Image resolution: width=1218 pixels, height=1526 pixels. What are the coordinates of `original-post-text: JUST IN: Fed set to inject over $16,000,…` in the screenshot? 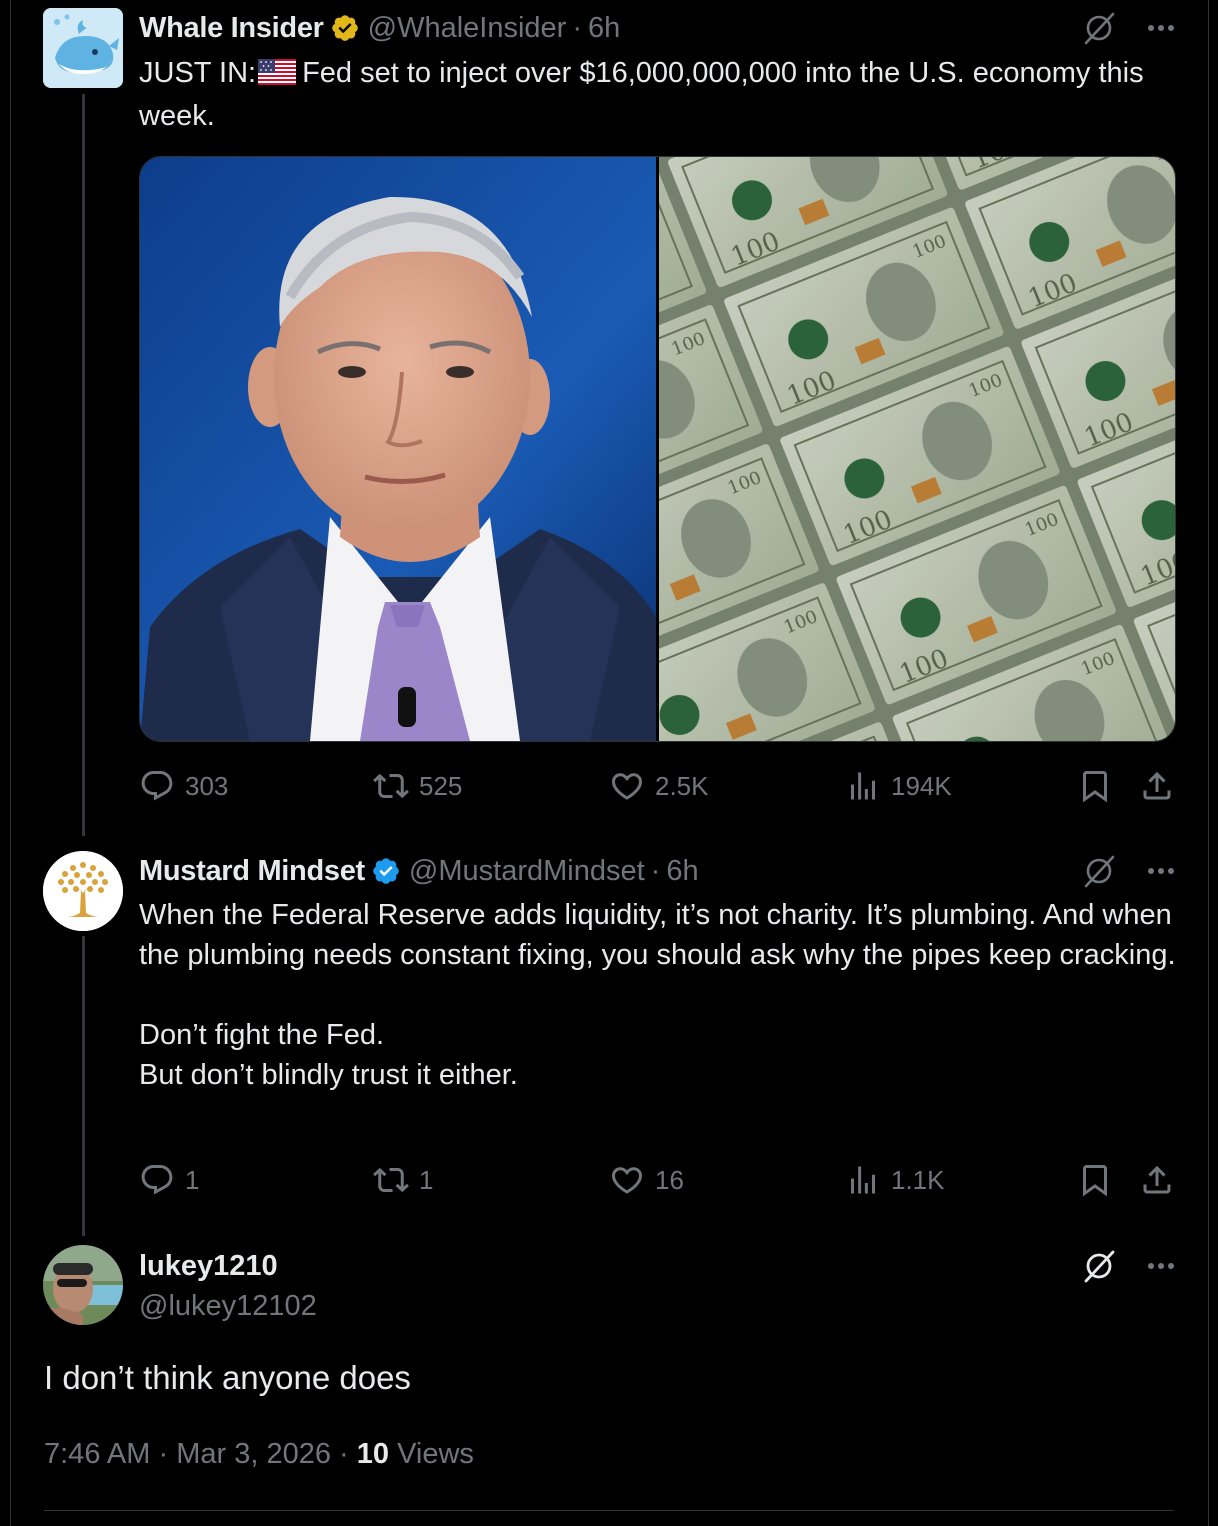 It's located at (659, 94).